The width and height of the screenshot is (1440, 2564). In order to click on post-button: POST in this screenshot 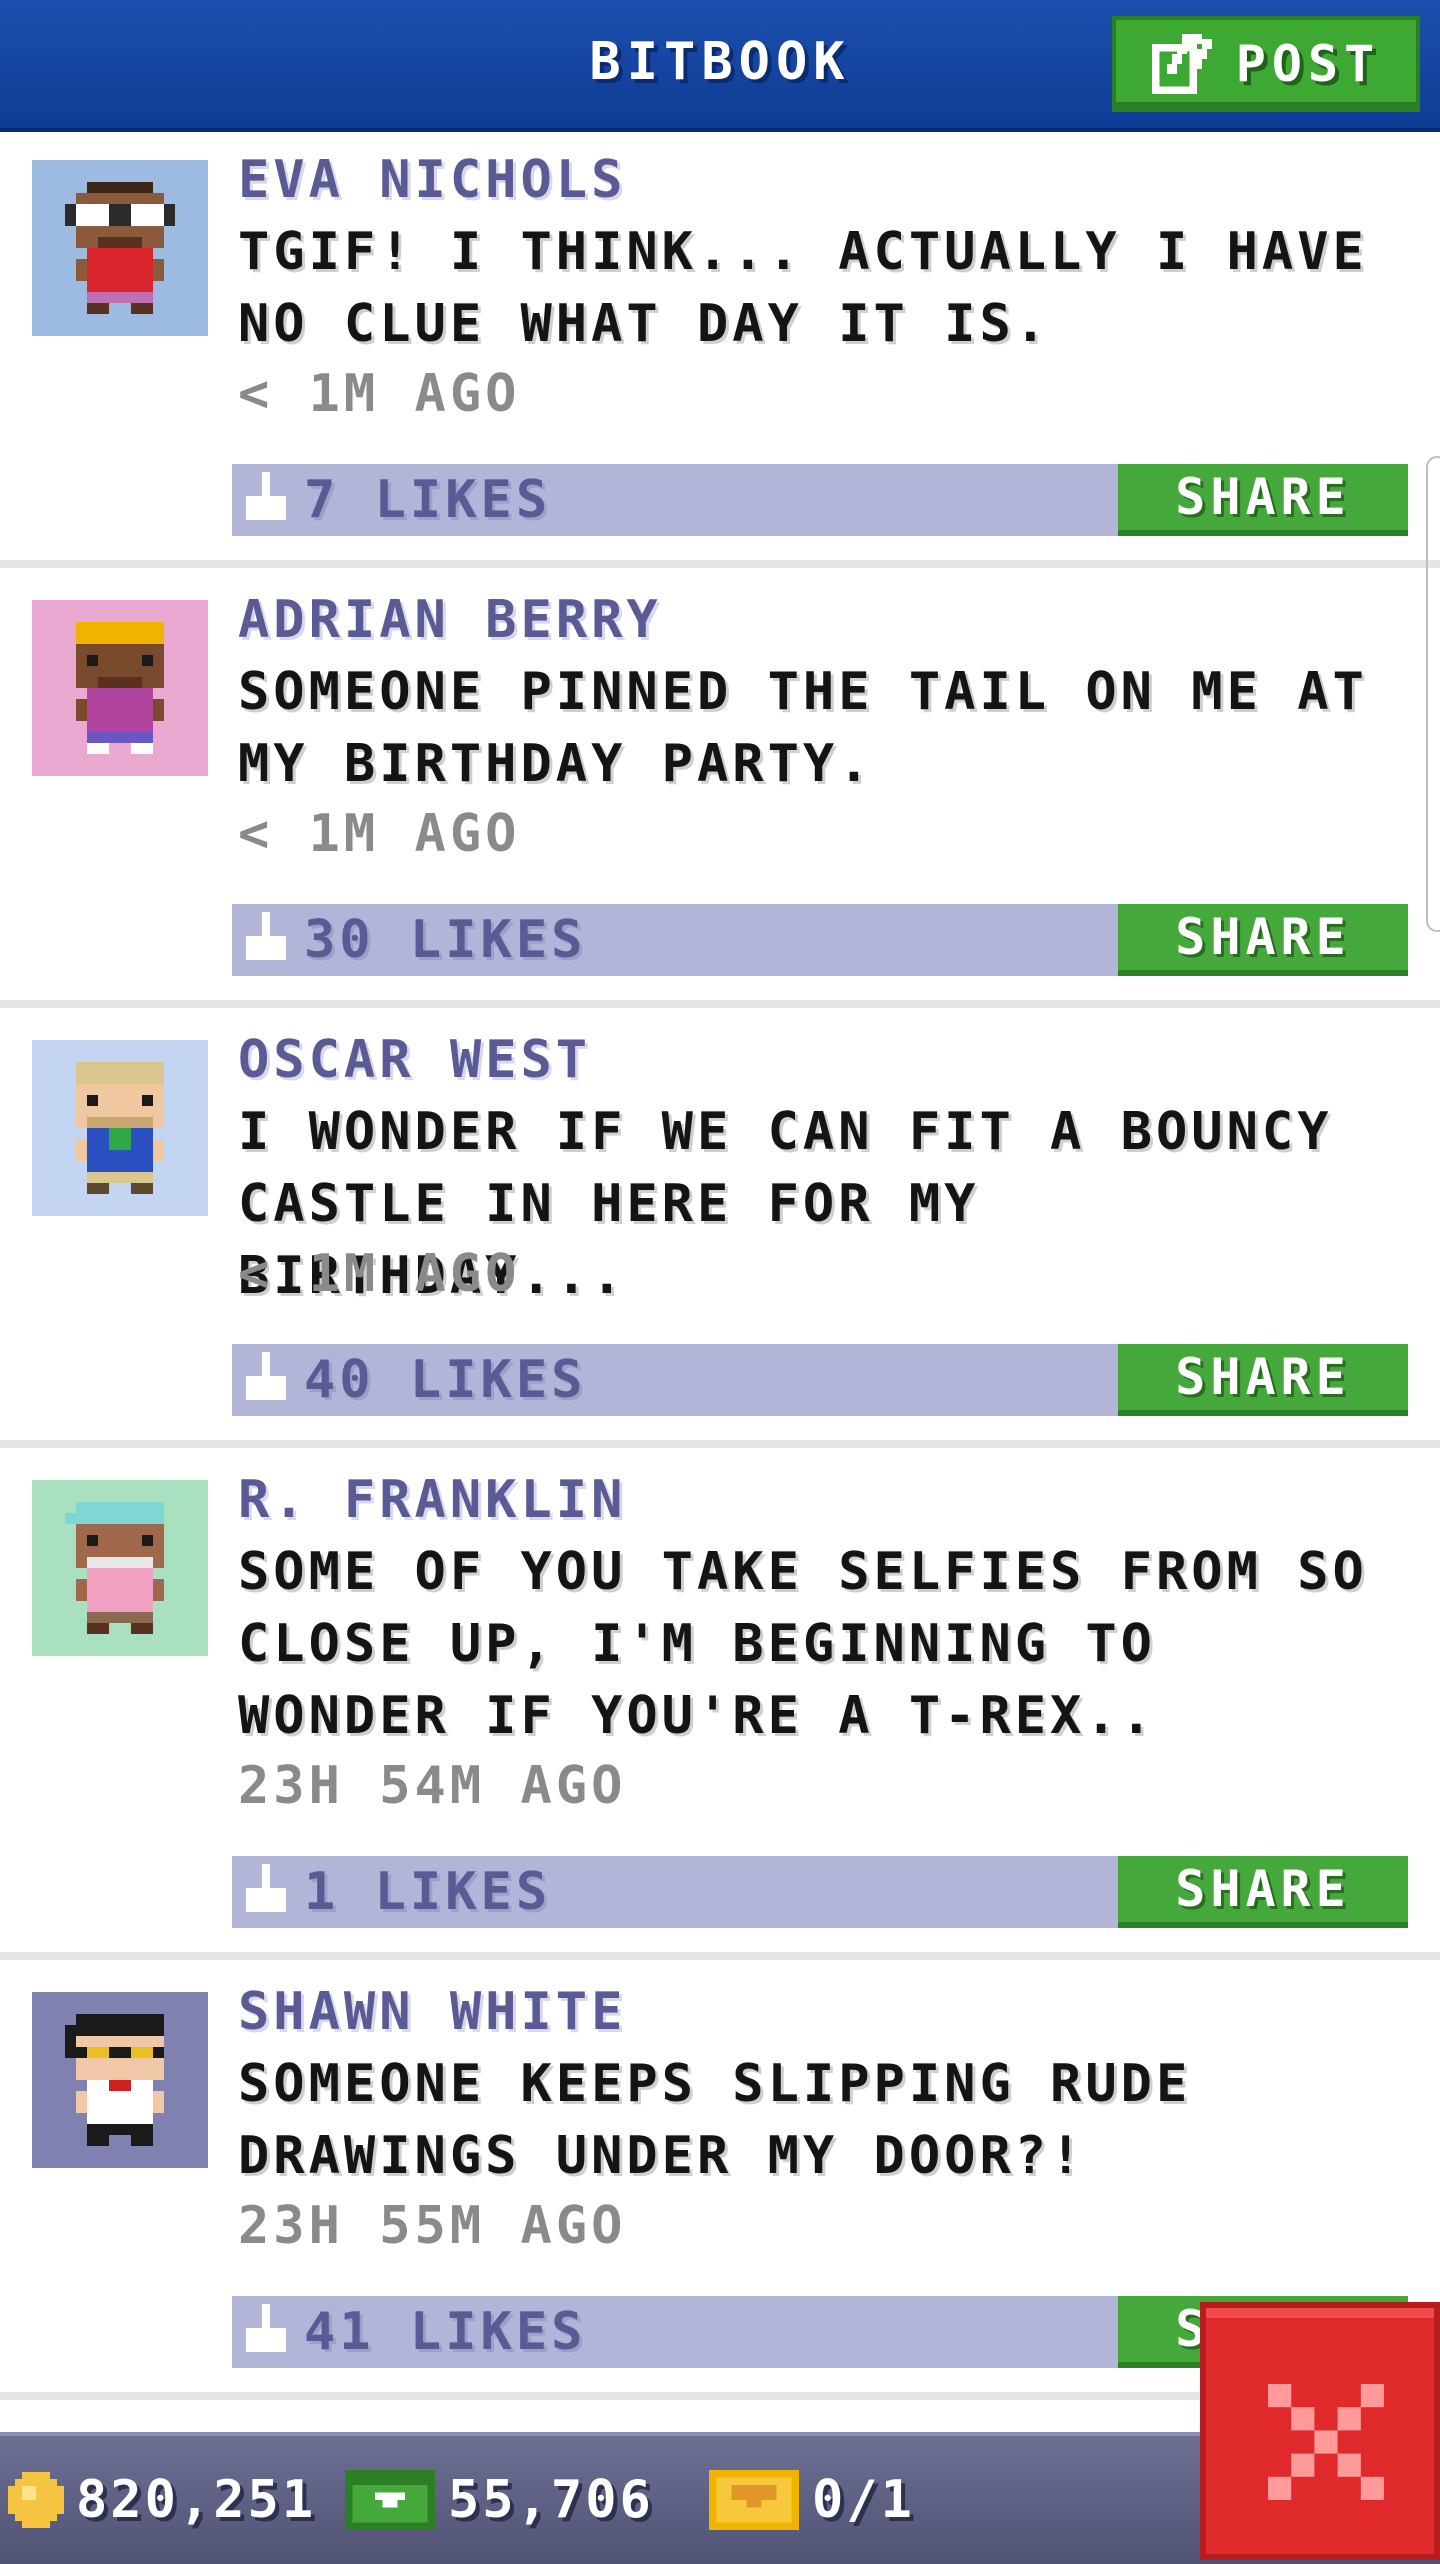, I will do `click(1266, 64)`.